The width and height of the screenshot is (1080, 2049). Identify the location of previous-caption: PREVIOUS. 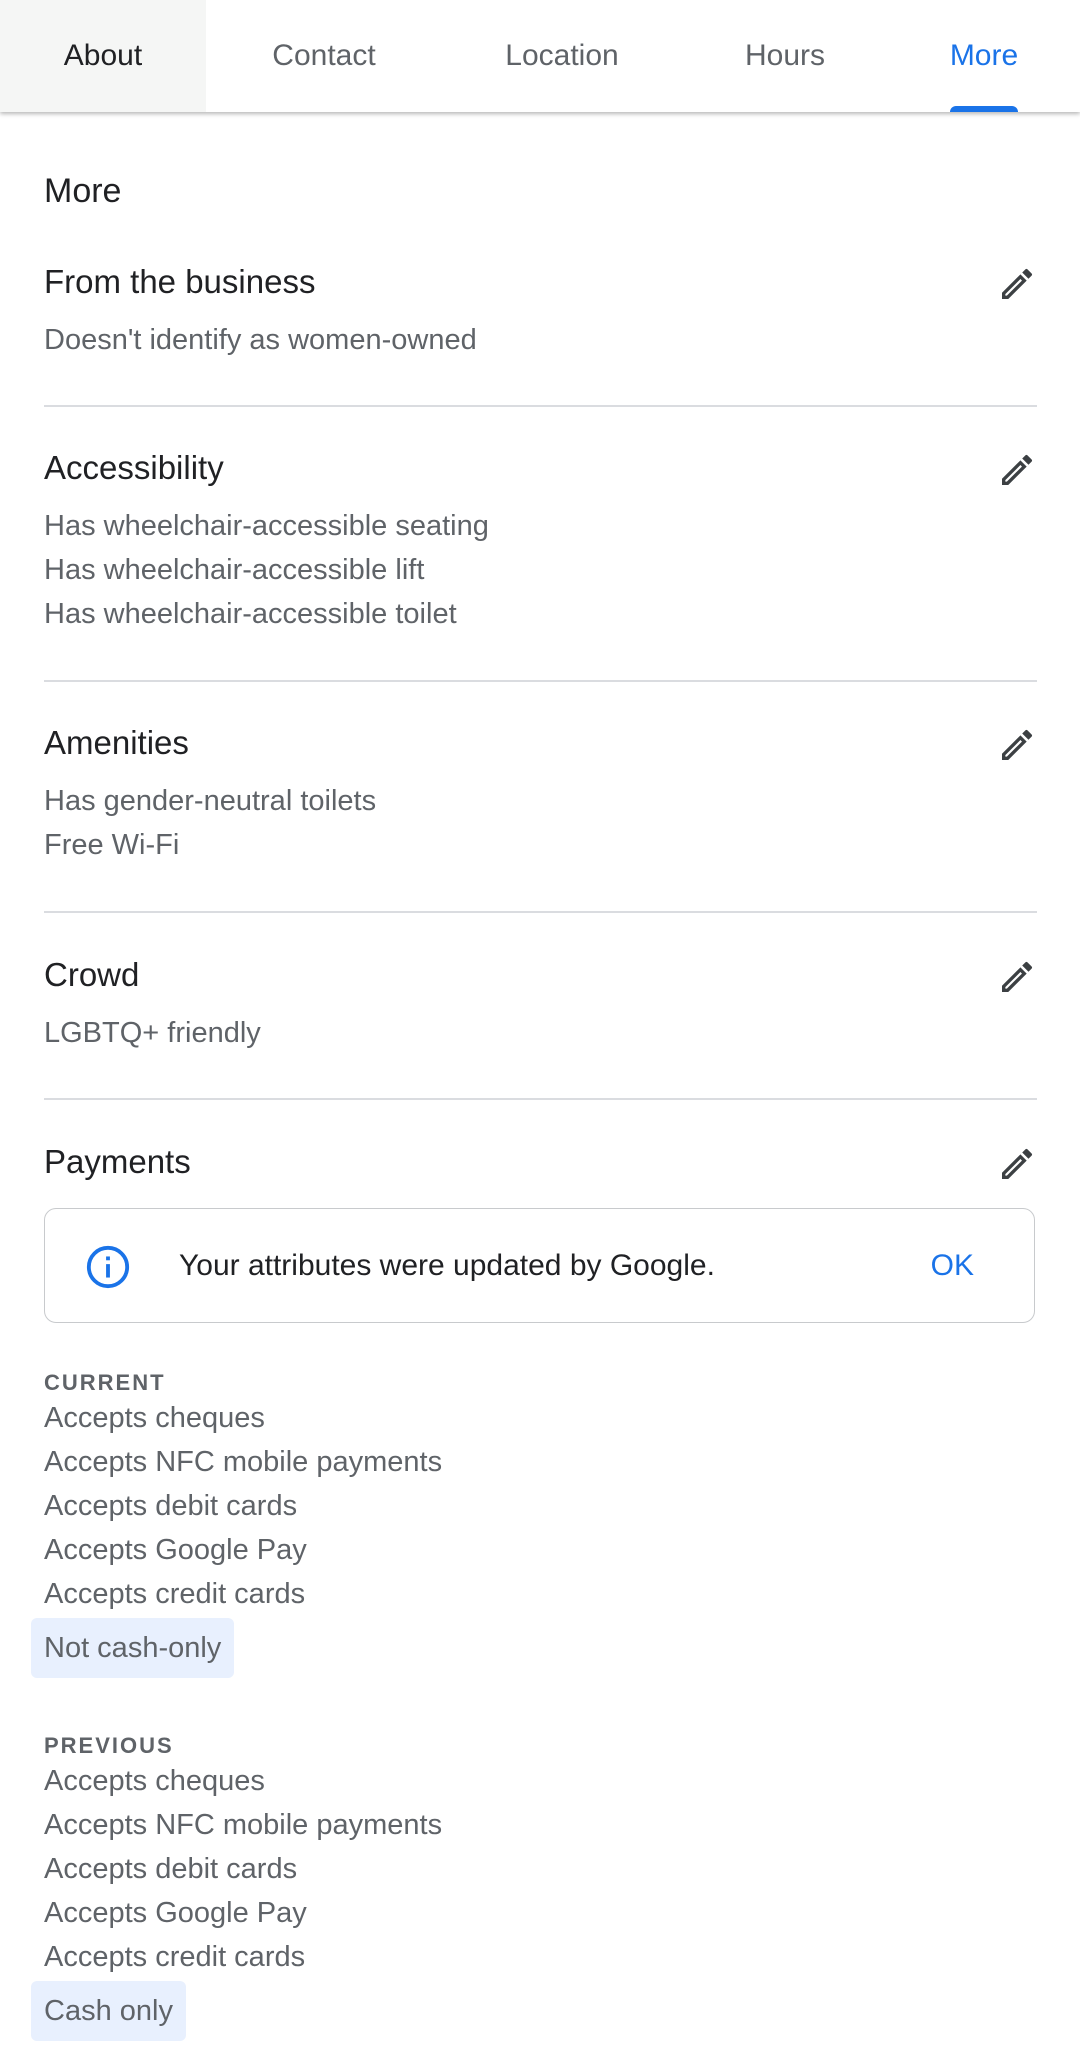
(109, 1745).